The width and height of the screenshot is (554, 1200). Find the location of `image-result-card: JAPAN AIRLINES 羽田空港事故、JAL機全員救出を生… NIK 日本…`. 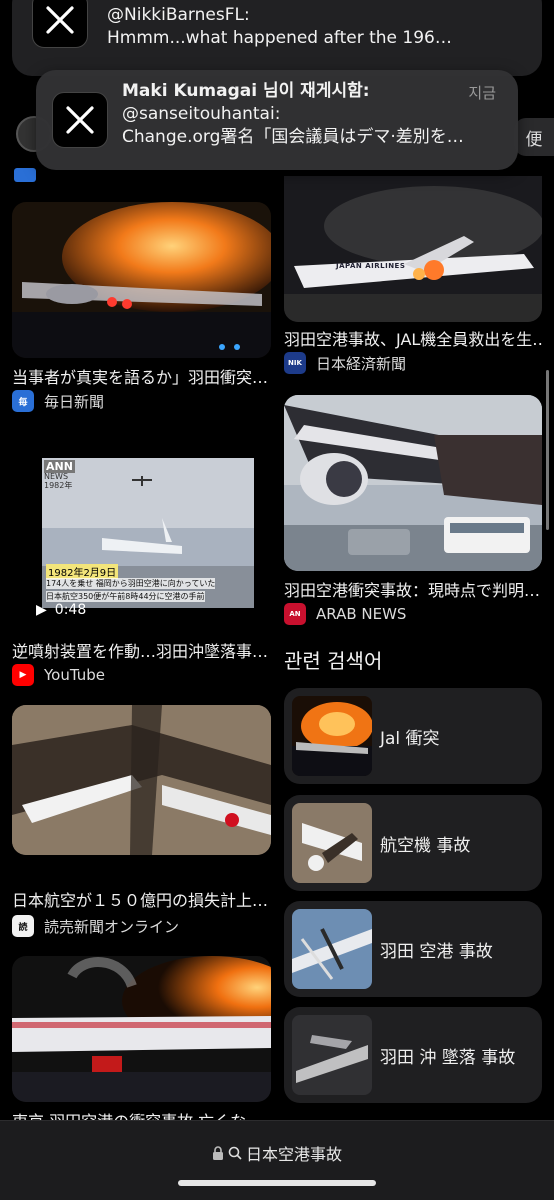

image-result-card: JAPAN AIRLINES 羽田空港事故、JAL機全員救出を生… NIK 日本… is located at coordinates (413, 276).